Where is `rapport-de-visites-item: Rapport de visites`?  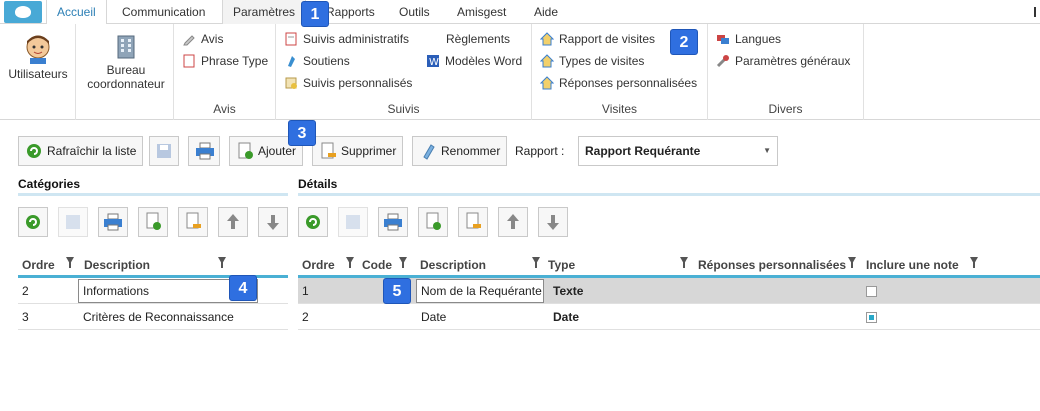
rapport-de-visites-item: Rapport de visites is located at coordinates (597, 39).